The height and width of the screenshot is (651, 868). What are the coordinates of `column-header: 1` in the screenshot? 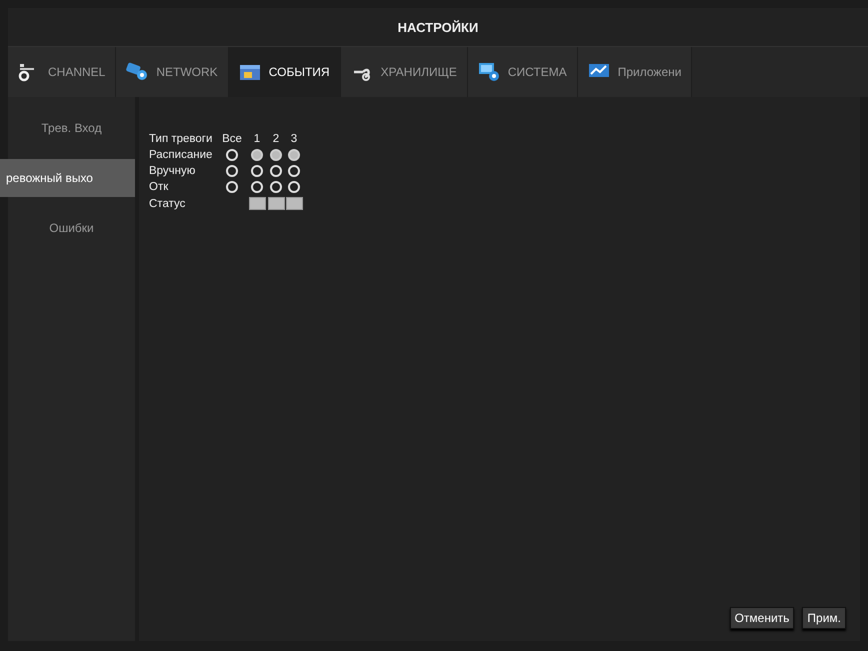 It's located at (257, 139).